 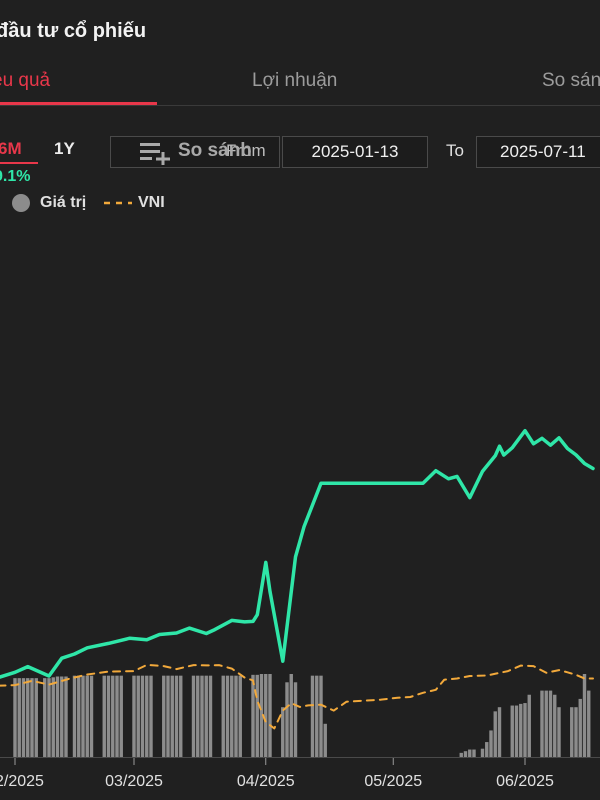 I want to click on x-tick-label: 06/2025, so click(x=525, y=781).